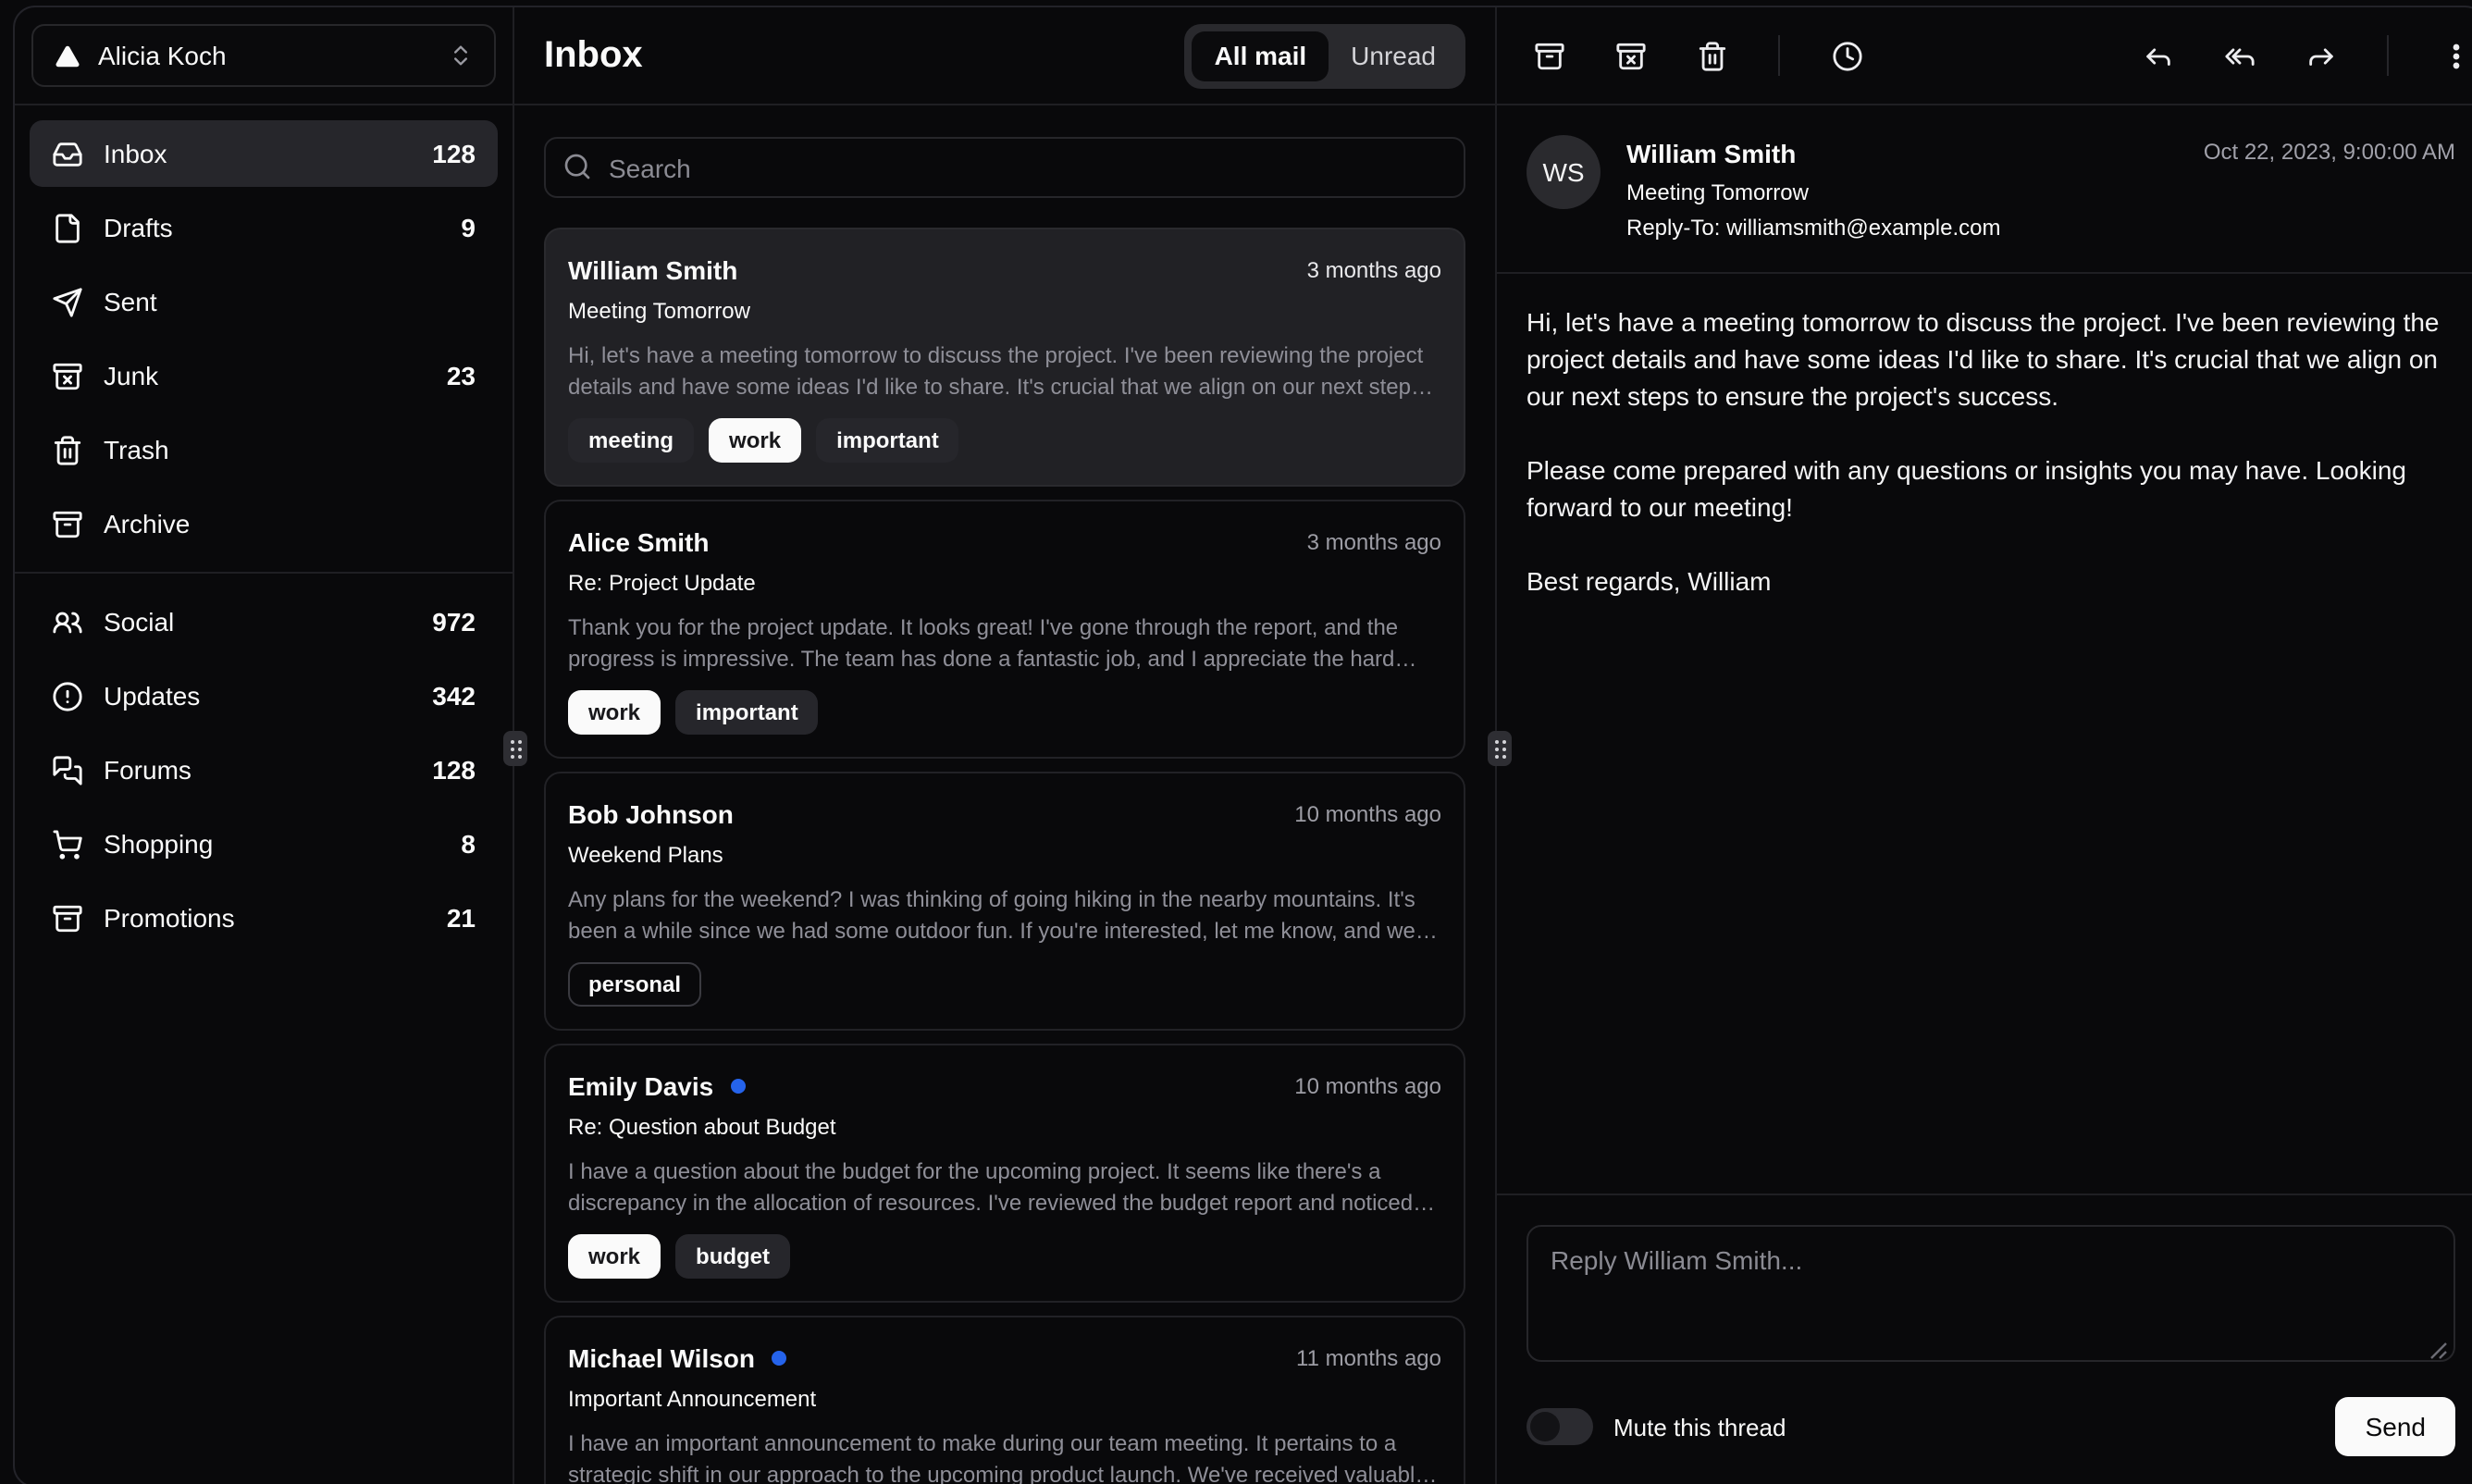 This screenshot has width=2472, height=1484. What do you see at coordinates (1814, 228) in the screenshot?
I see `sender-reply-to: Reply-To: williamsmith@example.com` at bounding box center [1814, 228].